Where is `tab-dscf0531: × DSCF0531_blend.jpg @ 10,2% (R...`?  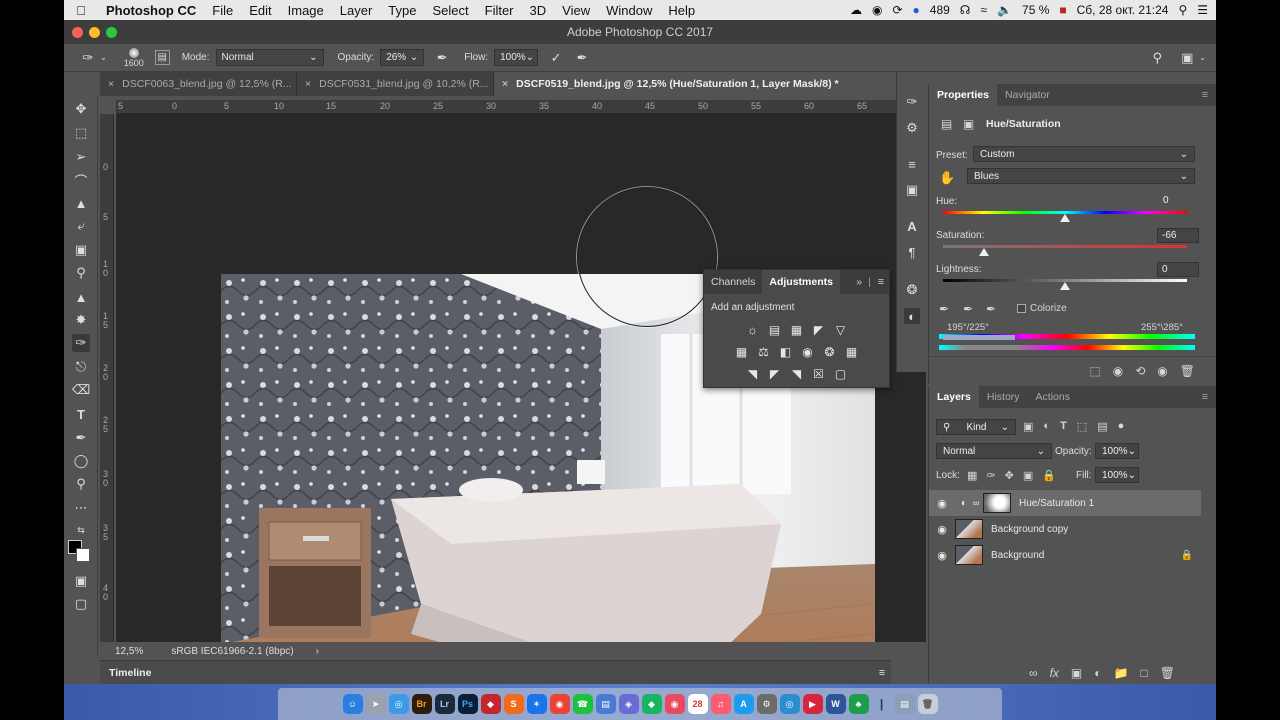 tab-dscf0531: × DSCF0531_blend.jpg @ 10,2% (R... is located at coordinates (395, 84).